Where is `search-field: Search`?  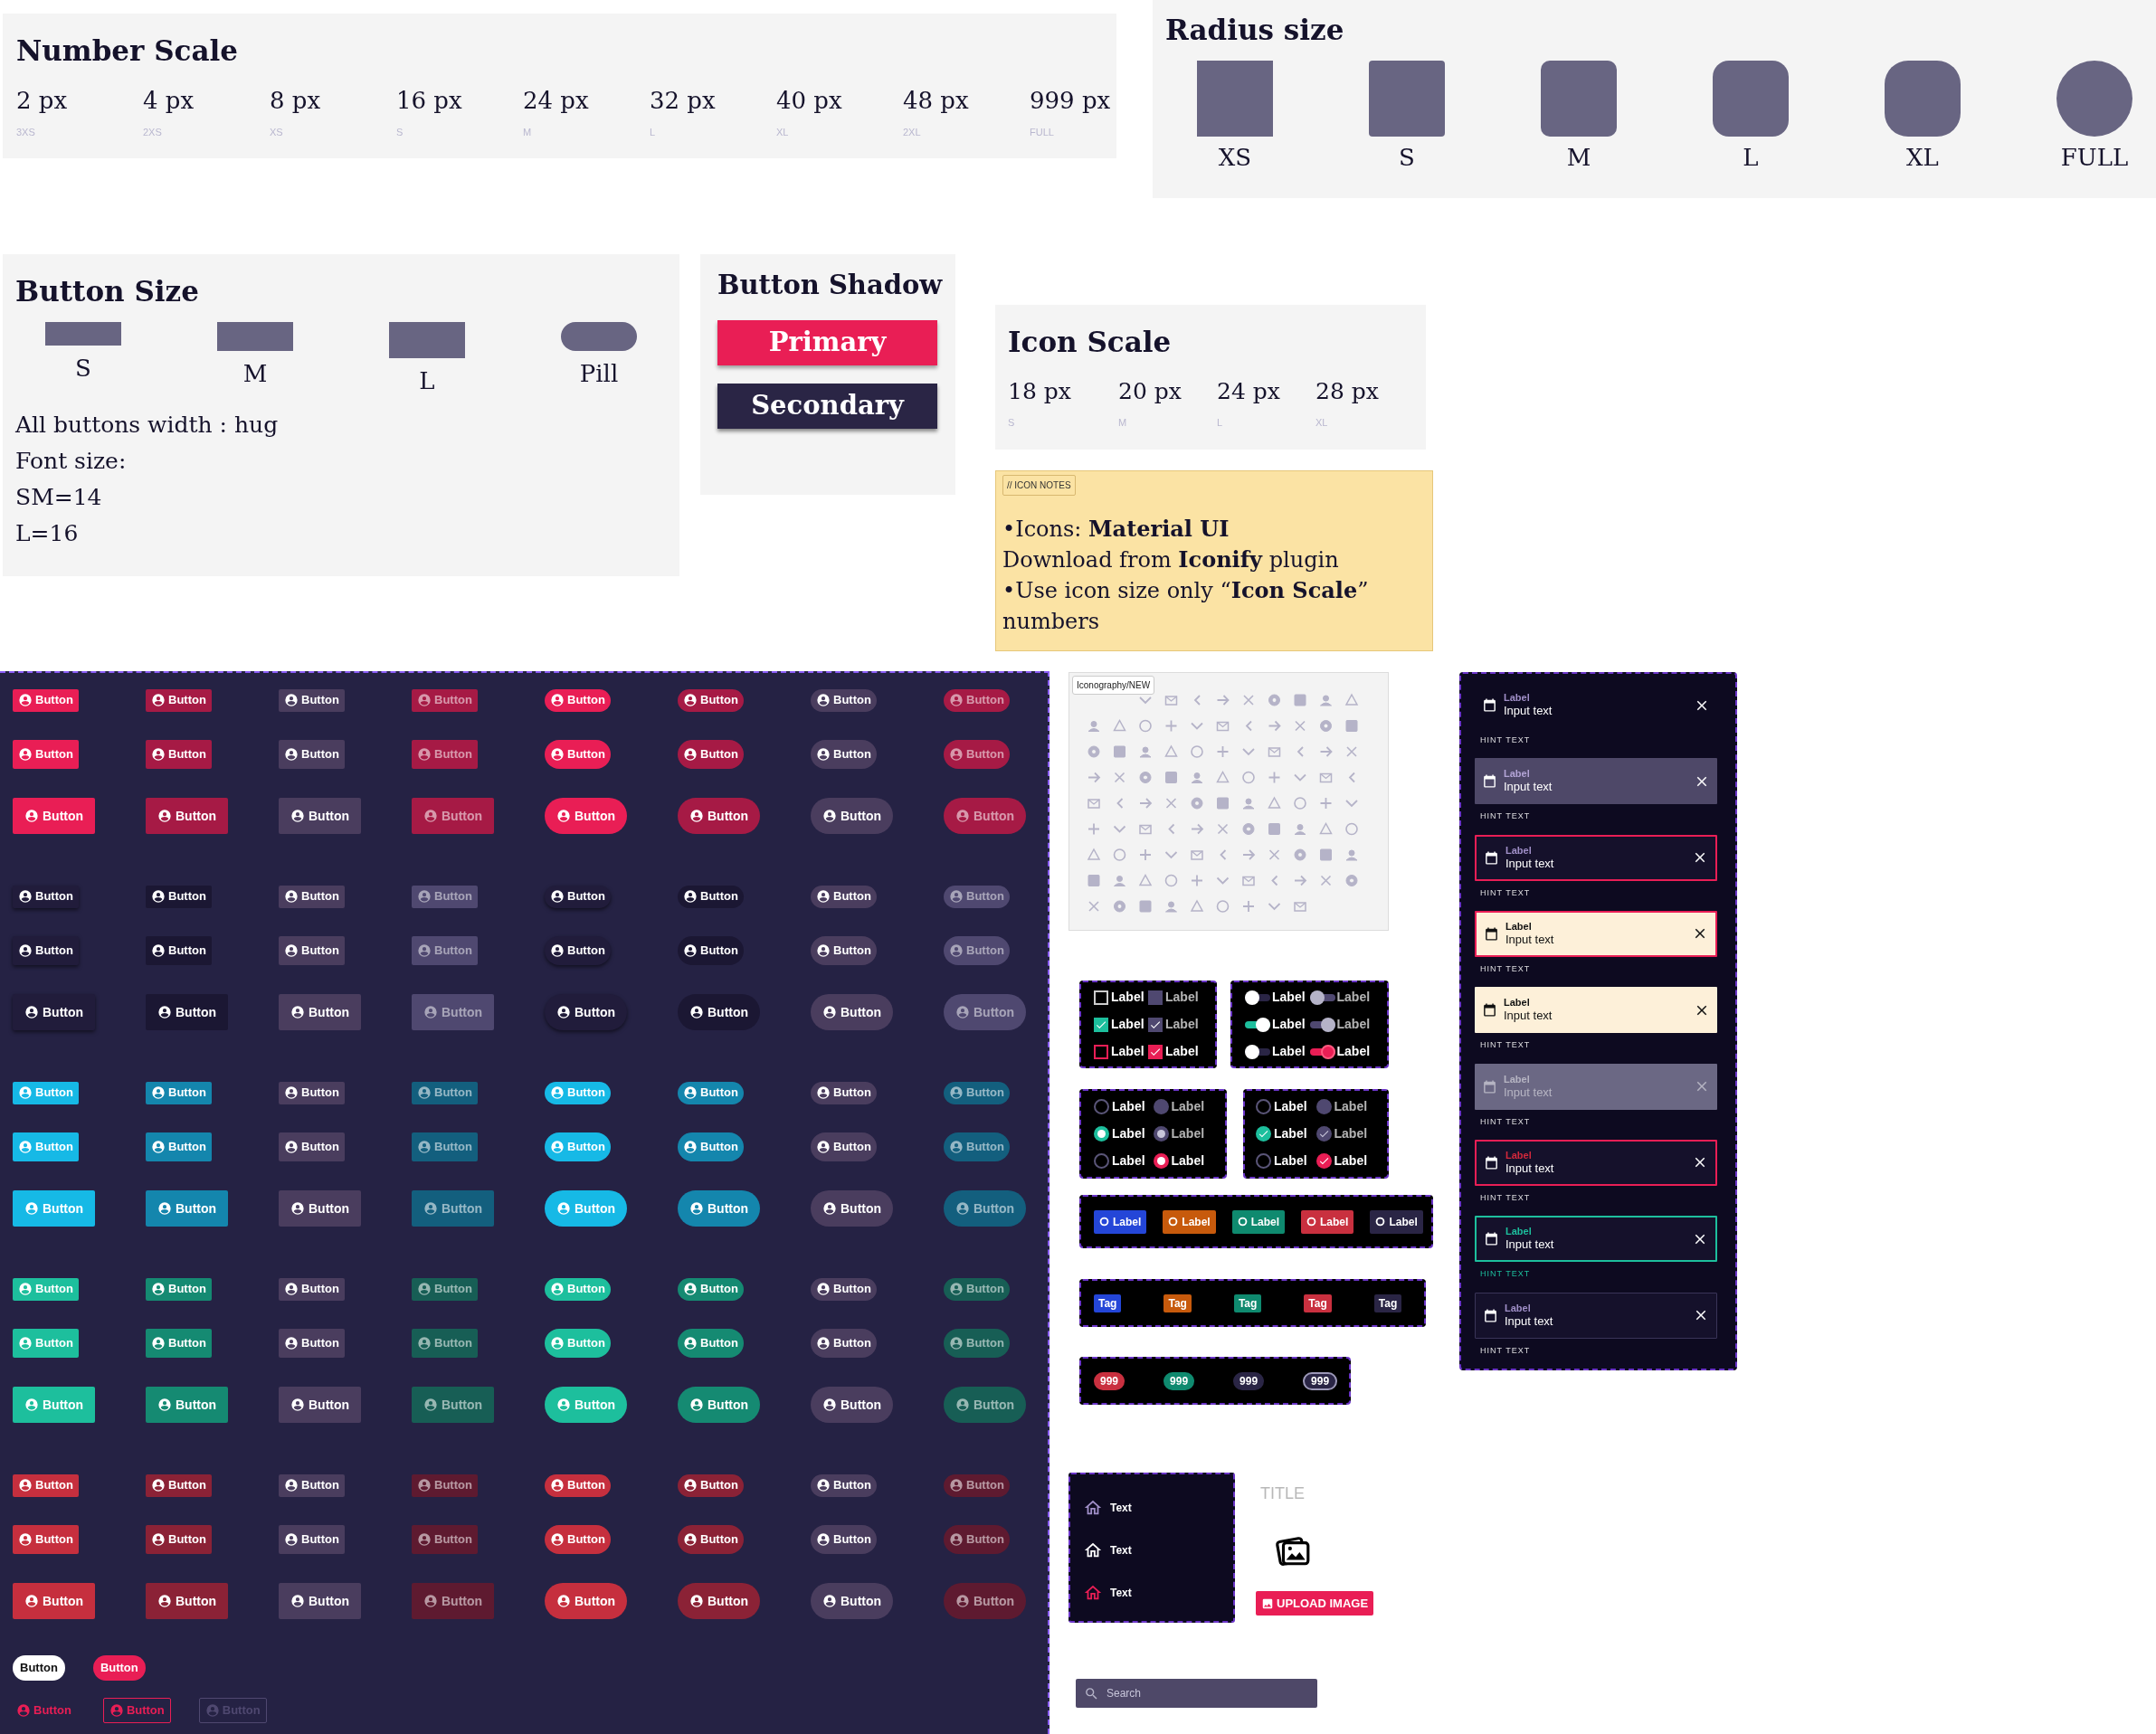
search-field: Search is located at coordinates (1196, 1693).